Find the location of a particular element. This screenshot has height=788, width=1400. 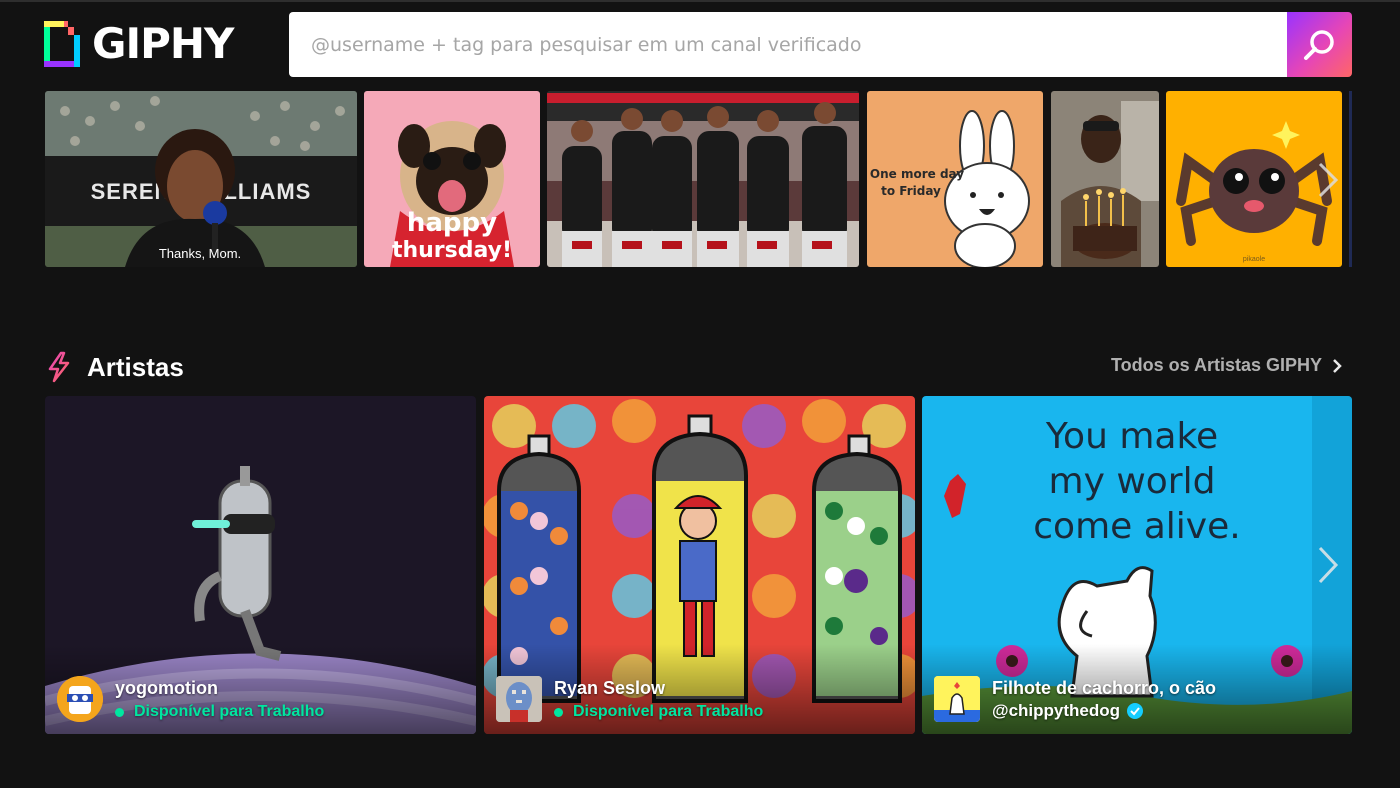

gif-happy-thursday-pug: happy thursday! is located at coordinates (452, 179).